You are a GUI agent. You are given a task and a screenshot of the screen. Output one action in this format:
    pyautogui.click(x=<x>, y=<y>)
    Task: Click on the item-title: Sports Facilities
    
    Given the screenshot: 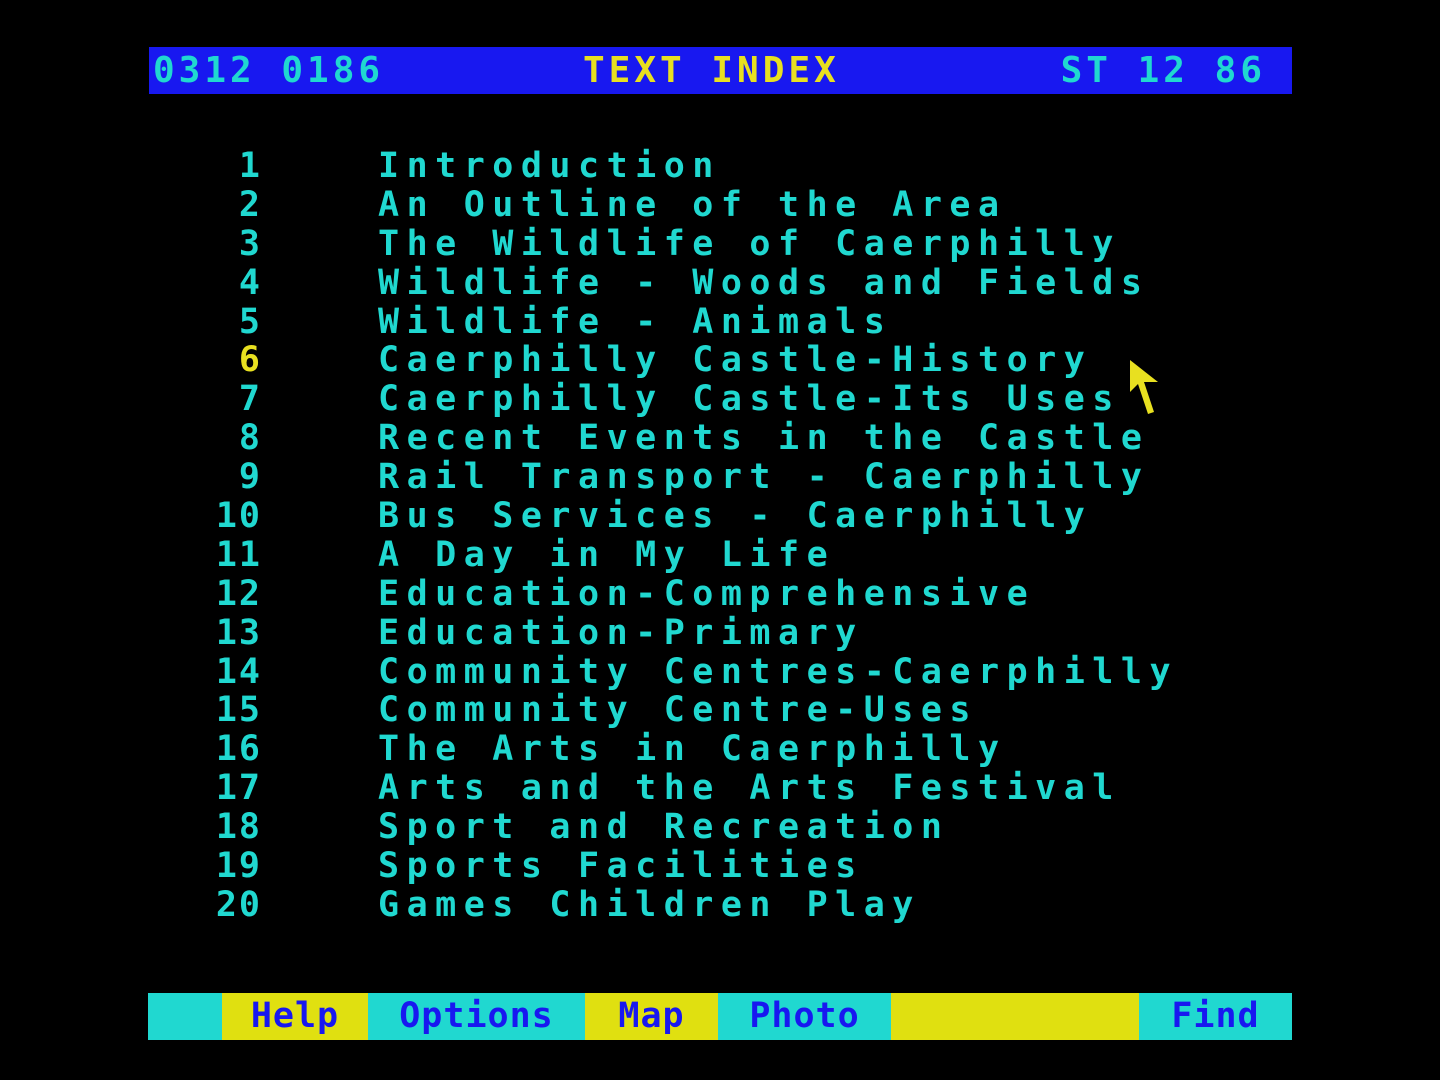 What is the action you would take?
    pyautogui.click(x=621, y=866)
    